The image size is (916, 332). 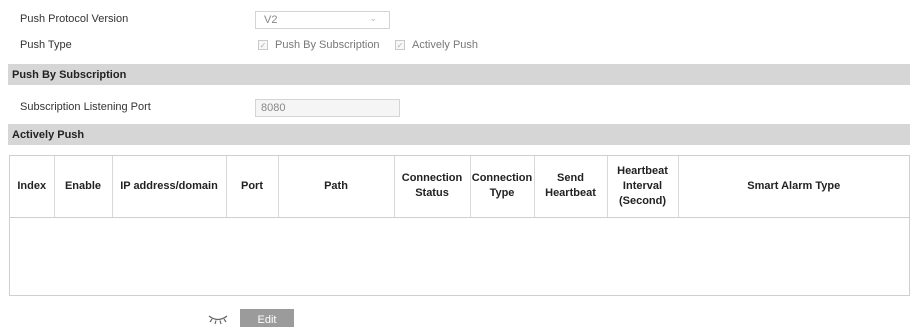 I want to click on column-header-connection-status: Connection Status, so click(x=432, y=187).